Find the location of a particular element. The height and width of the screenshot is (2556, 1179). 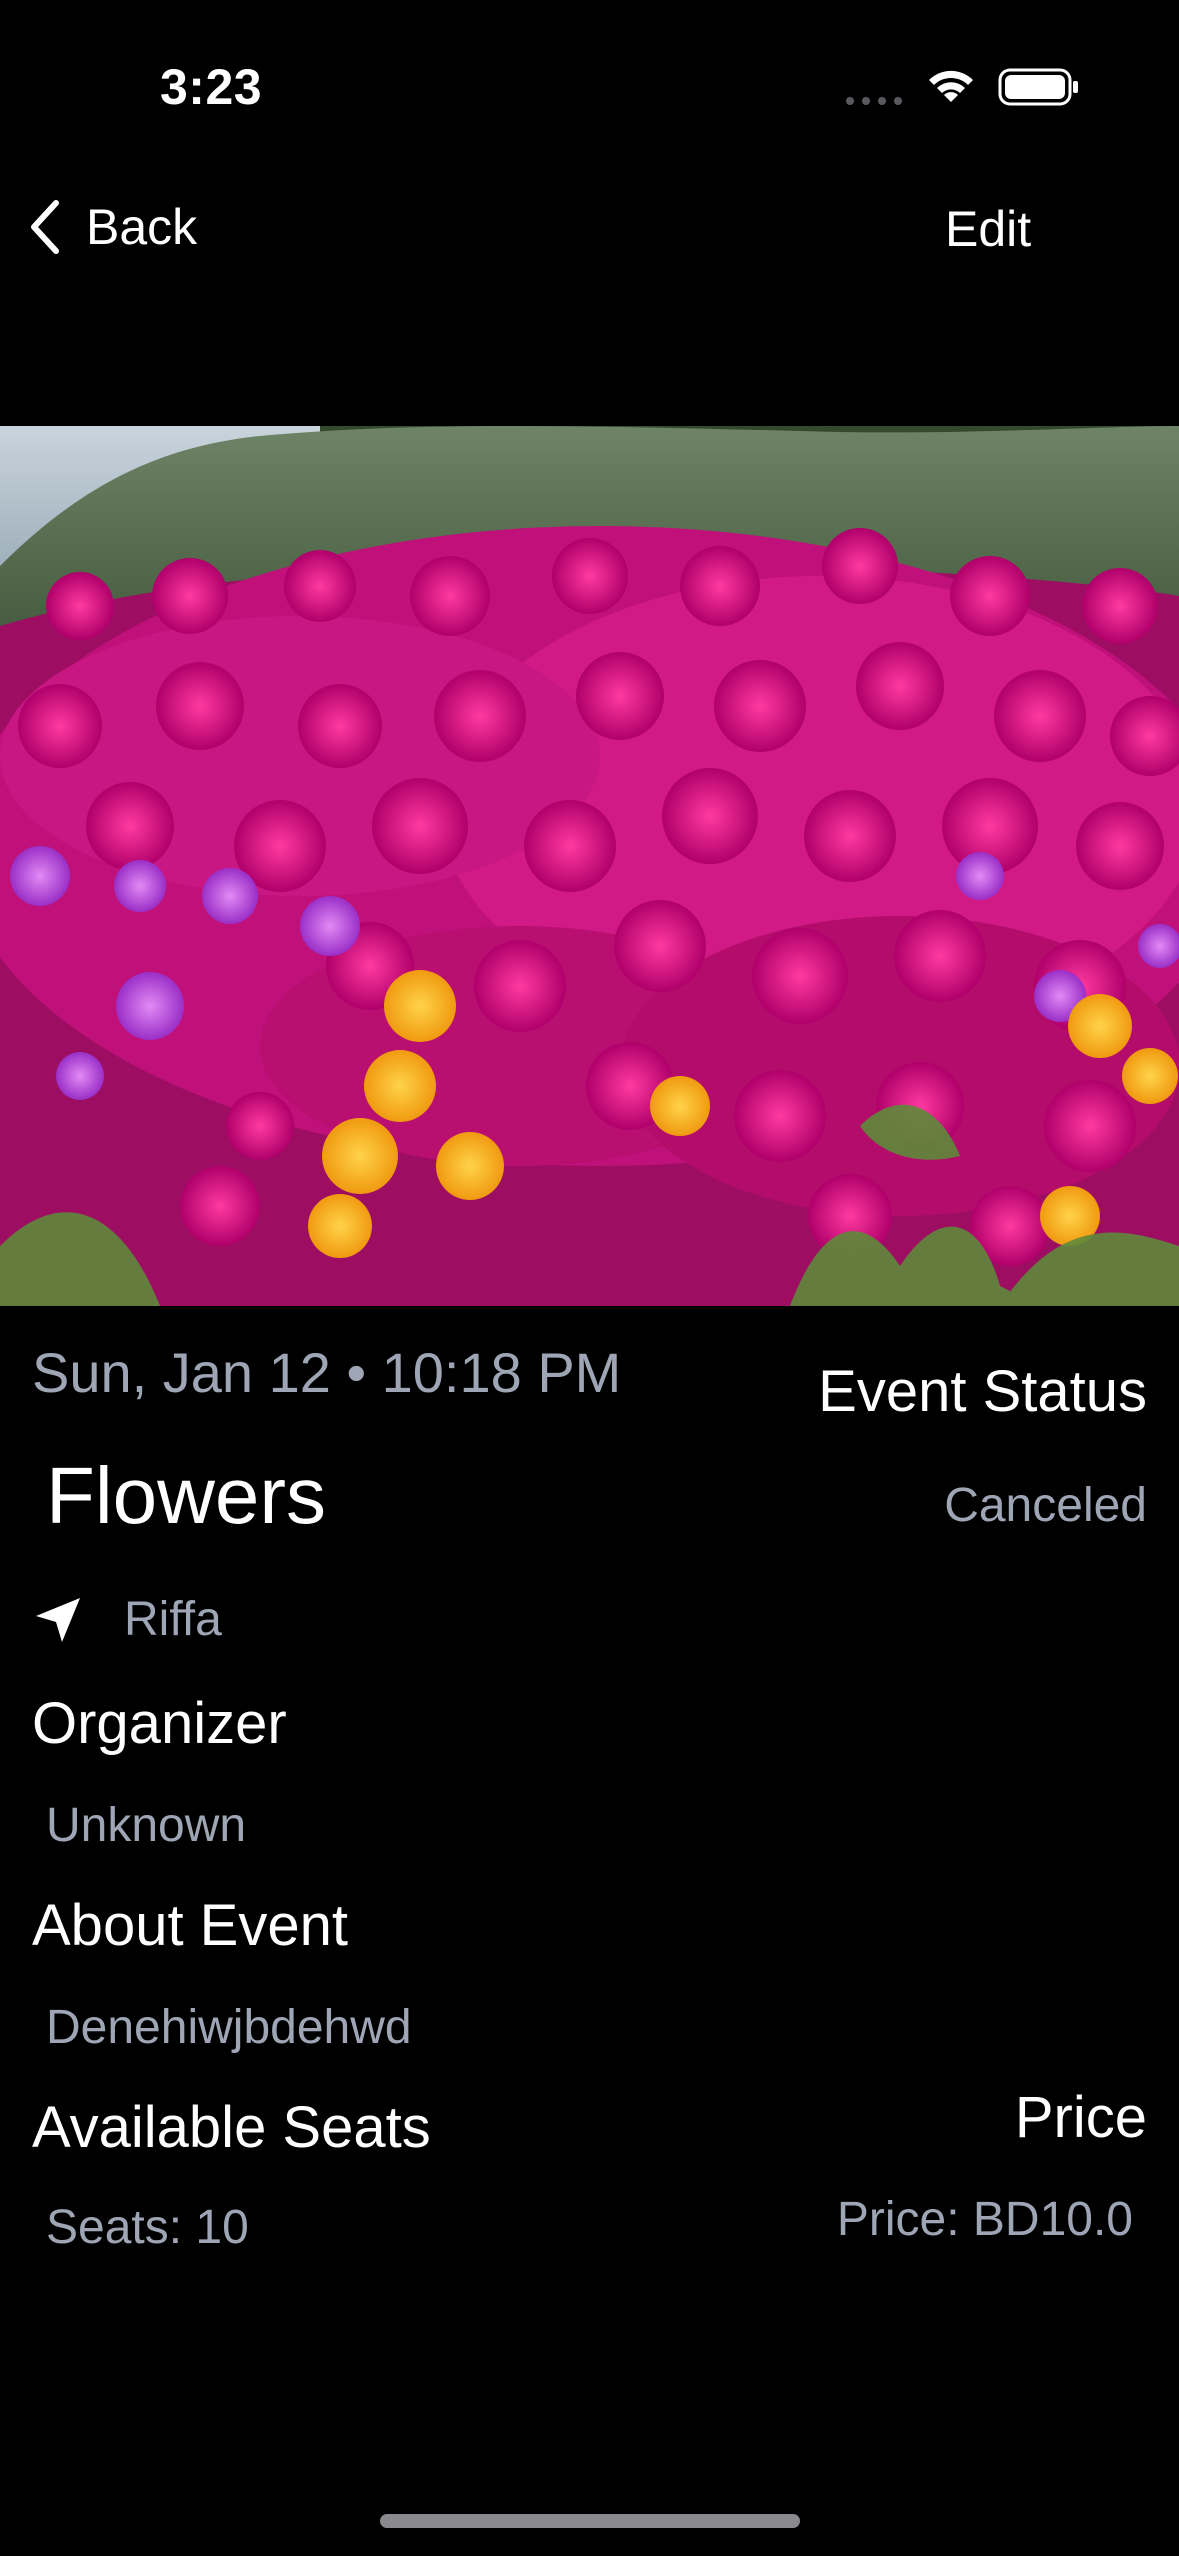

event-datetime: Sun, Jan 12 • 10:18 PM is located at coordinates (327, 1372).